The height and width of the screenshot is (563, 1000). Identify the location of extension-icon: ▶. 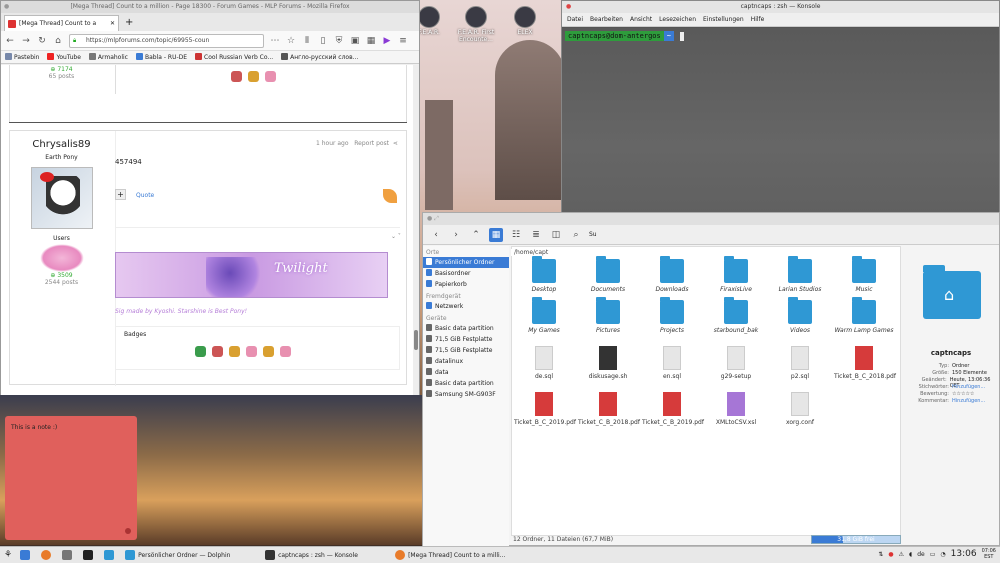
(387, 41).